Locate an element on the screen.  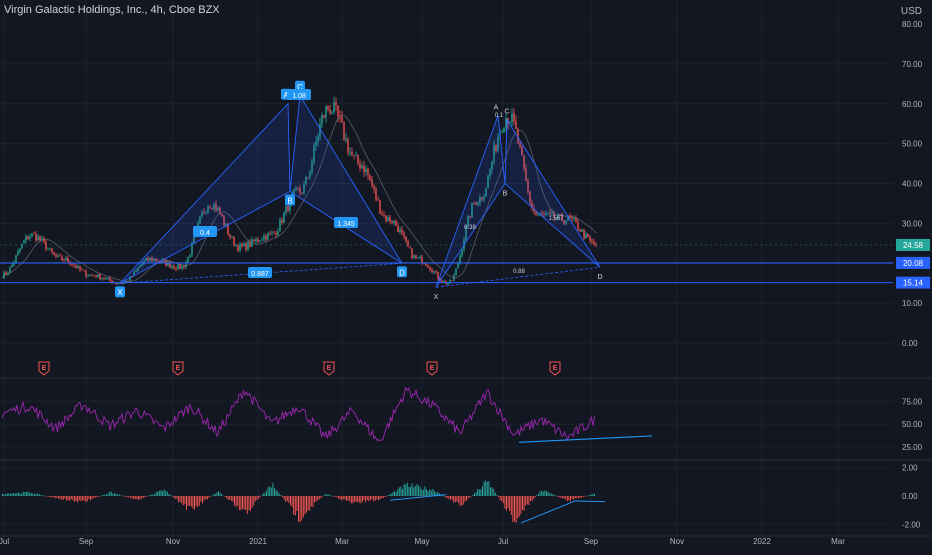
pattern-triangle-xab is located at coordinates (470, 201).